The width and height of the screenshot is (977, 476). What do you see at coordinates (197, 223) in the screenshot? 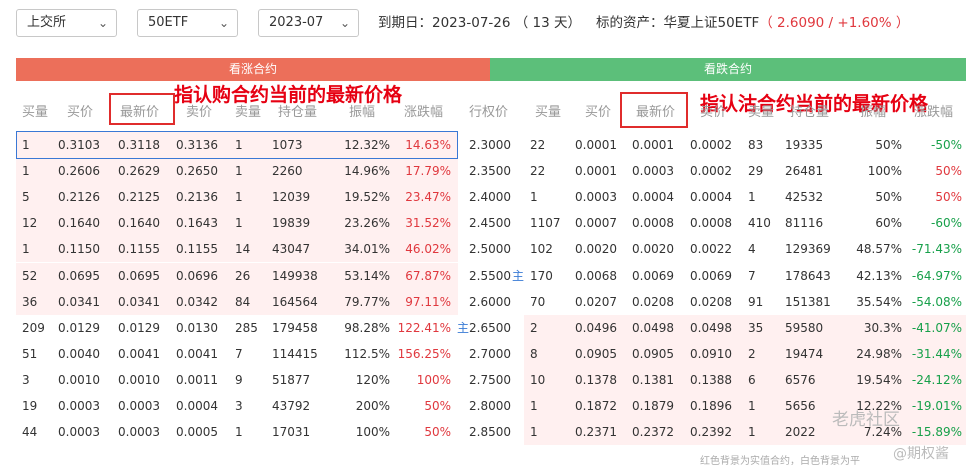
I see `call-ask-cell: 0.1643` at bounding box center [197, 223].